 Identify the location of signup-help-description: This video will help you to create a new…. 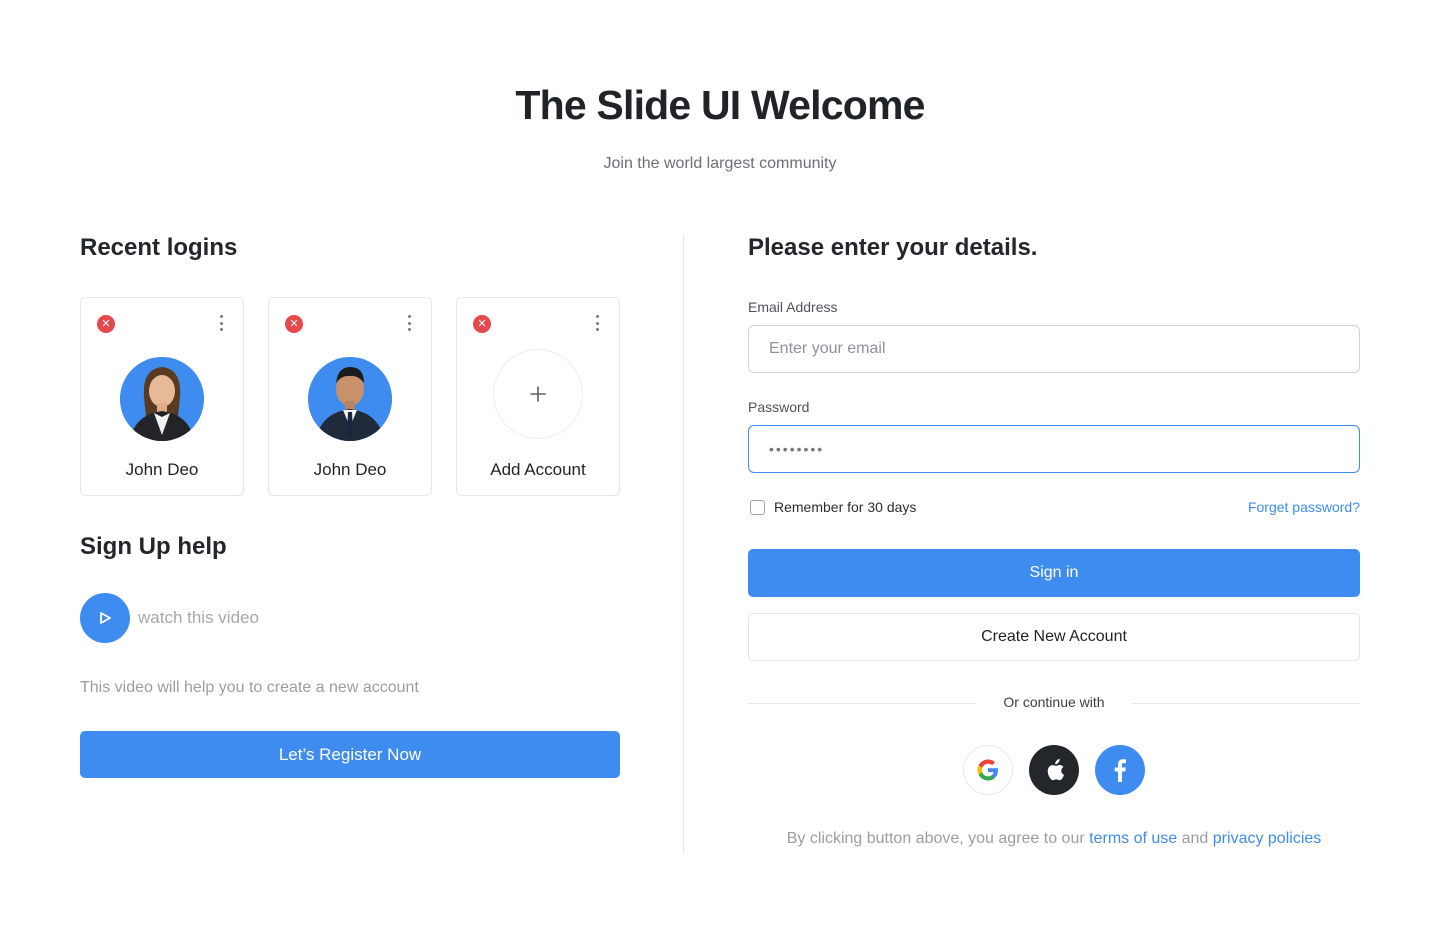
(249, 687).